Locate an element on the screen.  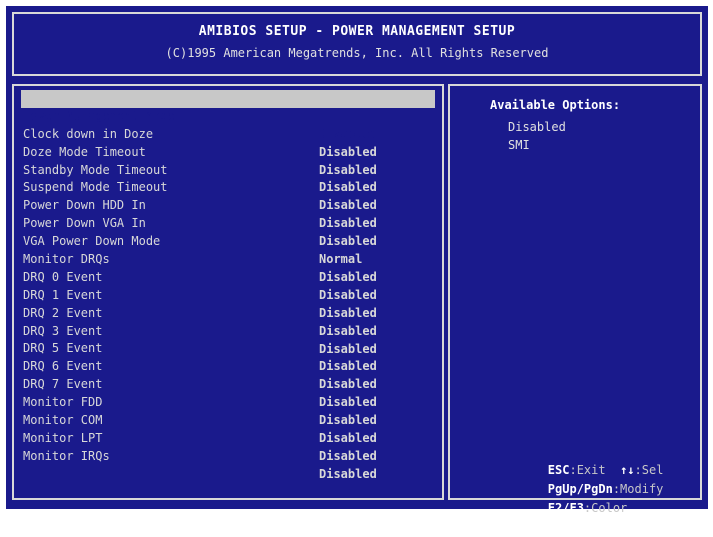
setting-row-monitor-com: Monitor COM Disabled is located at coordinates (228, 419).